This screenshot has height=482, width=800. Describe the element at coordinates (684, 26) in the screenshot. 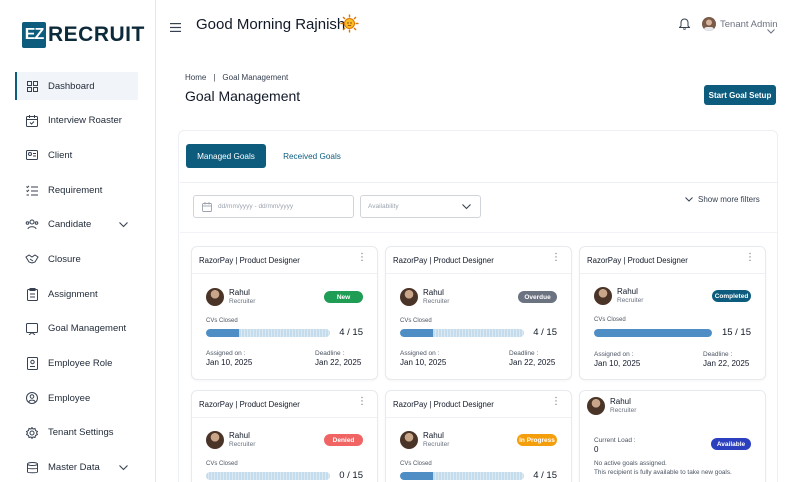

I see `bell-icon` at that location.